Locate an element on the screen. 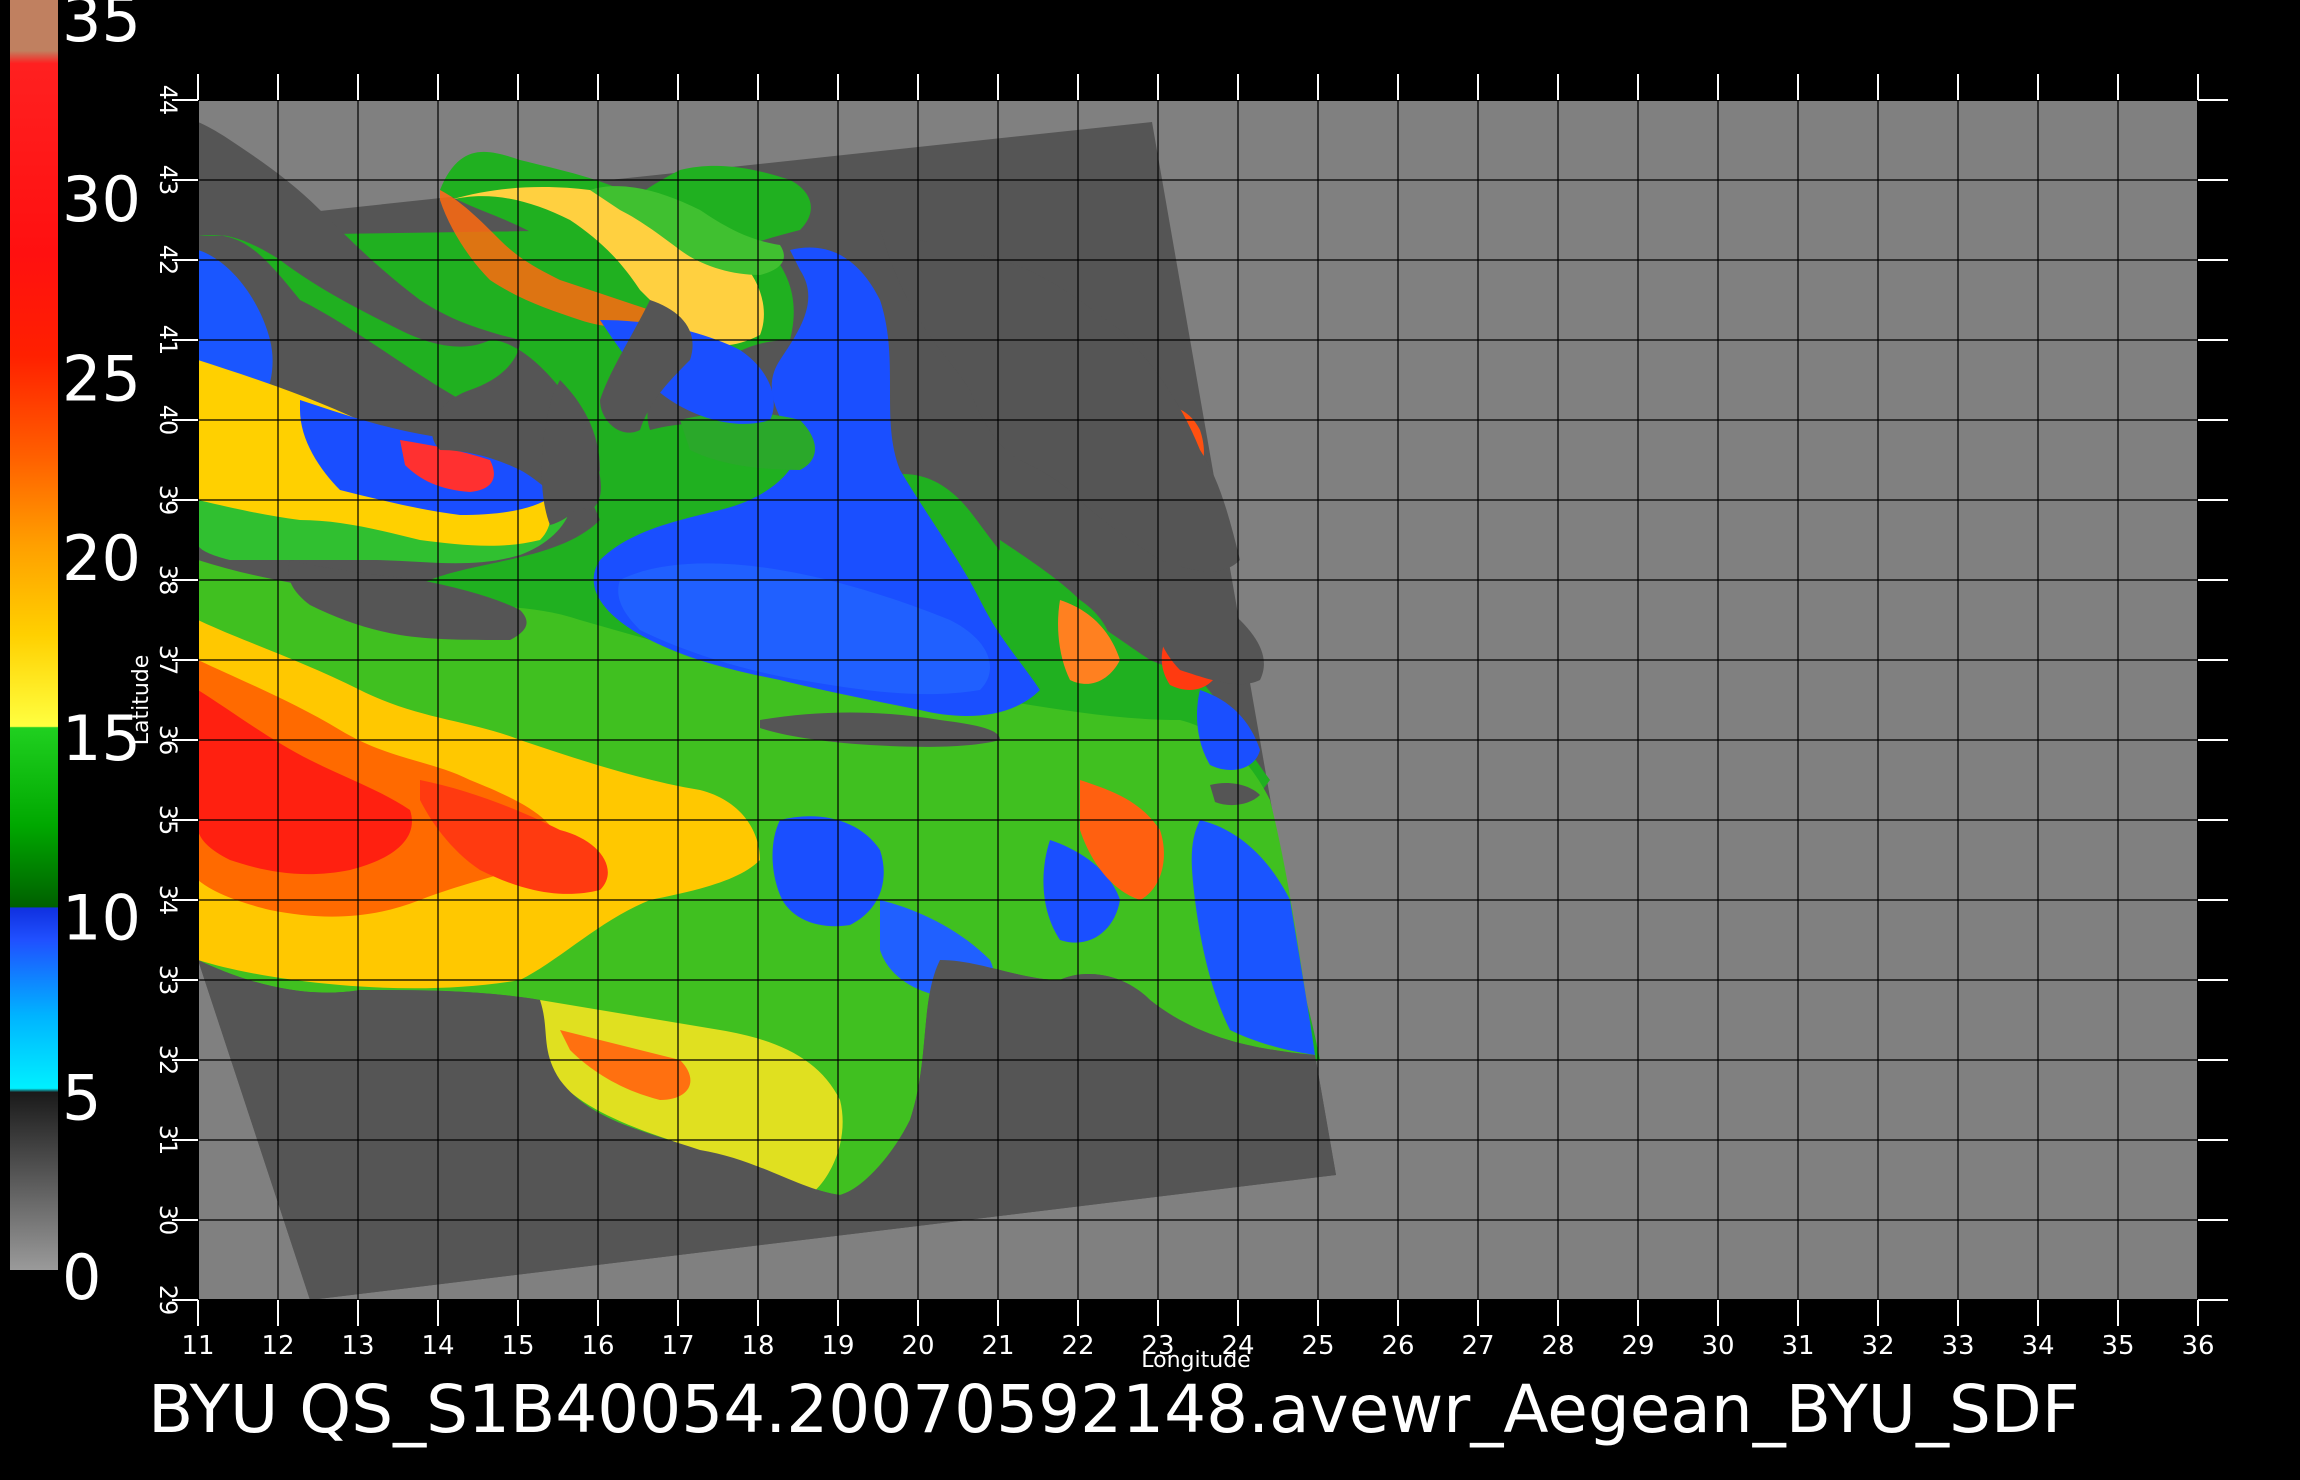 This screenshot has height=1480, width=2300. y-tick-label: 38 is located at coordinates (168, 580).